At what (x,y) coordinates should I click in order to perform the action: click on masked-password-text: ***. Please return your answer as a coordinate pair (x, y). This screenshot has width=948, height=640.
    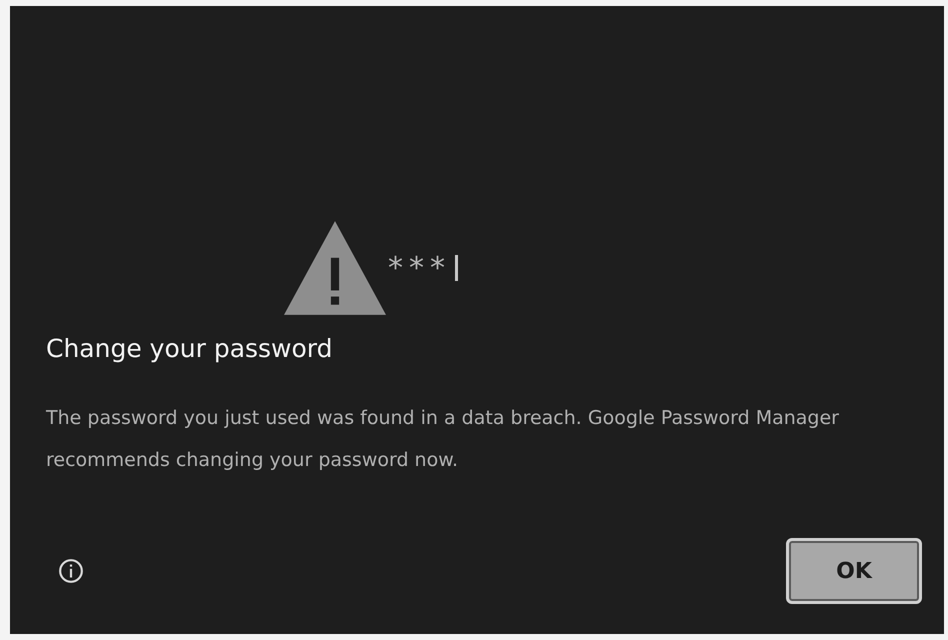
    Looking at the image, I should click on (419, 268).